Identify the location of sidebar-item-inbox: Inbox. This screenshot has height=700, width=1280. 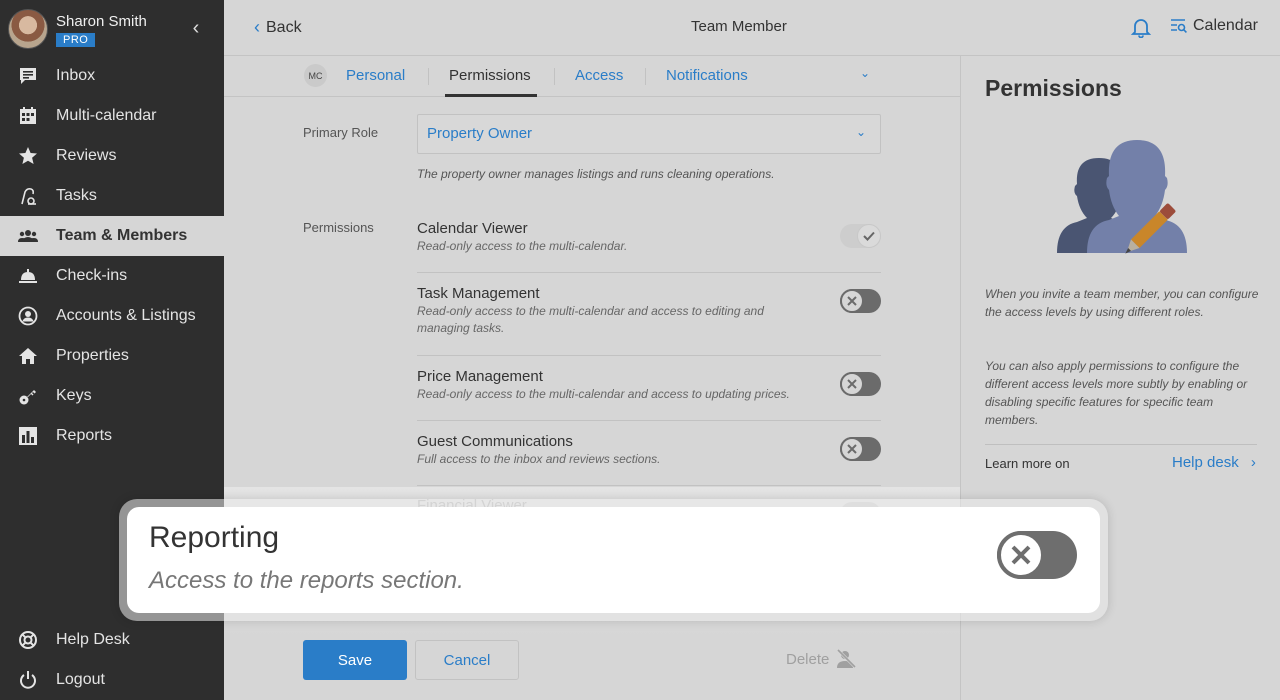
(112, 76).